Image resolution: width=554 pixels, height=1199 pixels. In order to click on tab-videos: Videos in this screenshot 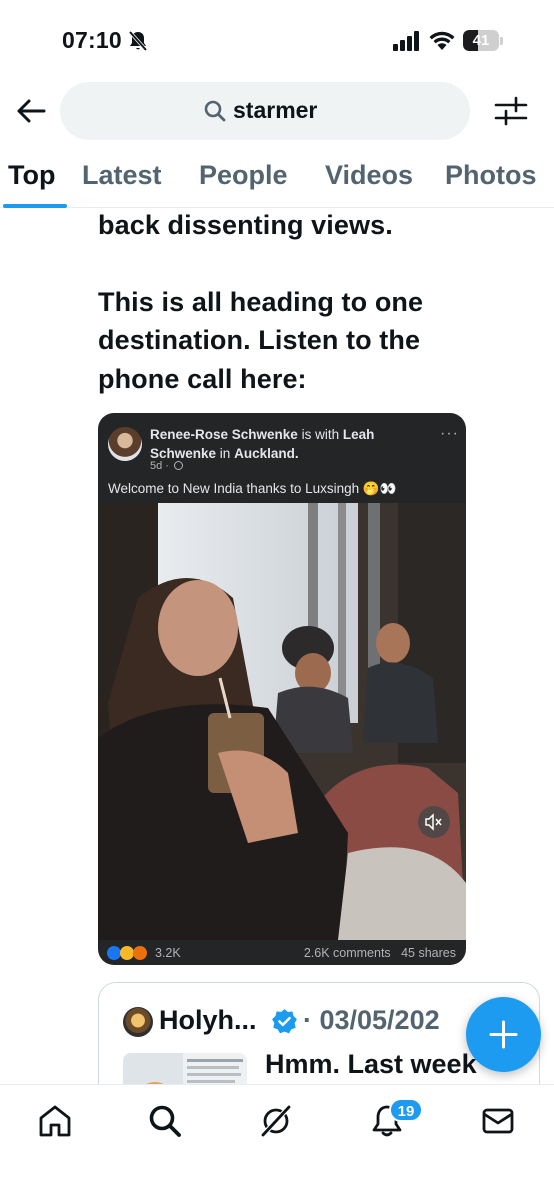, I will do `click(369, 175)`.